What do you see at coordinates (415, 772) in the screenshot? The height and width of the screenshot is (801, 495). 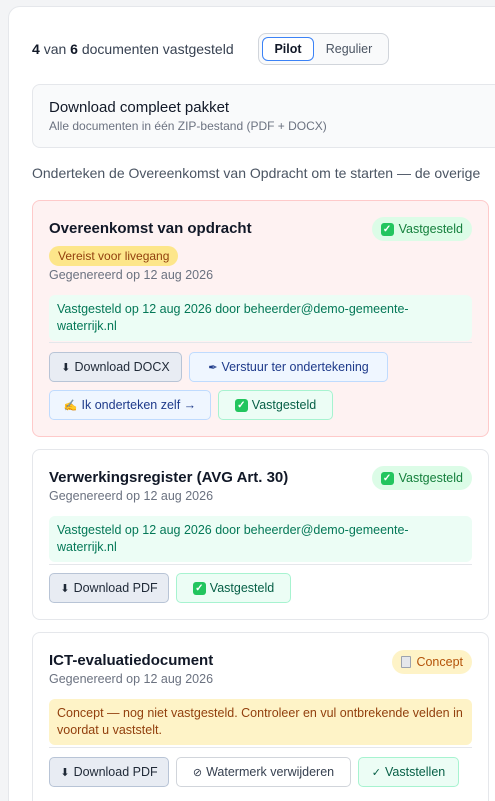 I see `button-label: Vaststellen` at bounding box center [415, 772].